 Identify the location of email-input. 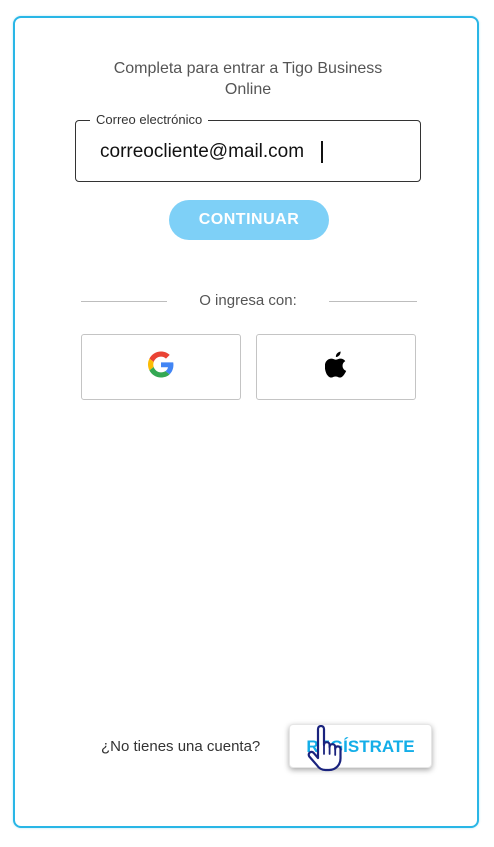
(250, 152).